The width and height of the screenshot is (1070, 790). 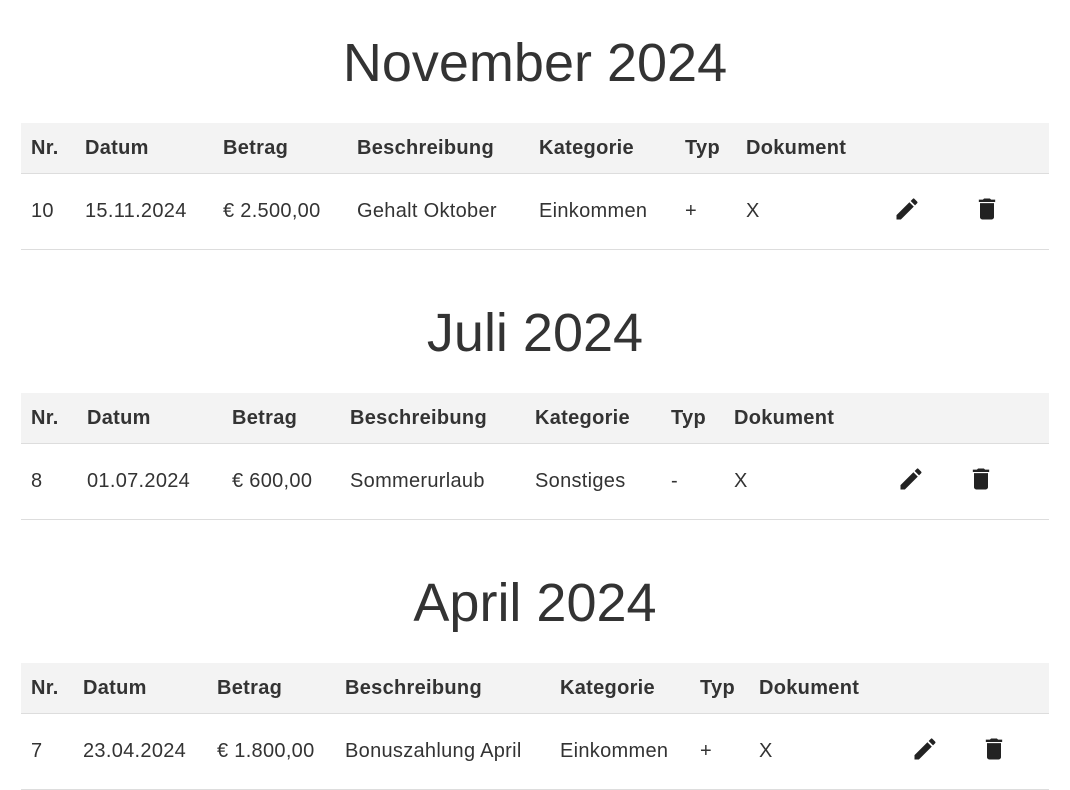 I want to click on cell-beschreibung: Bonuszahlung April, so click(x=442, y=751).